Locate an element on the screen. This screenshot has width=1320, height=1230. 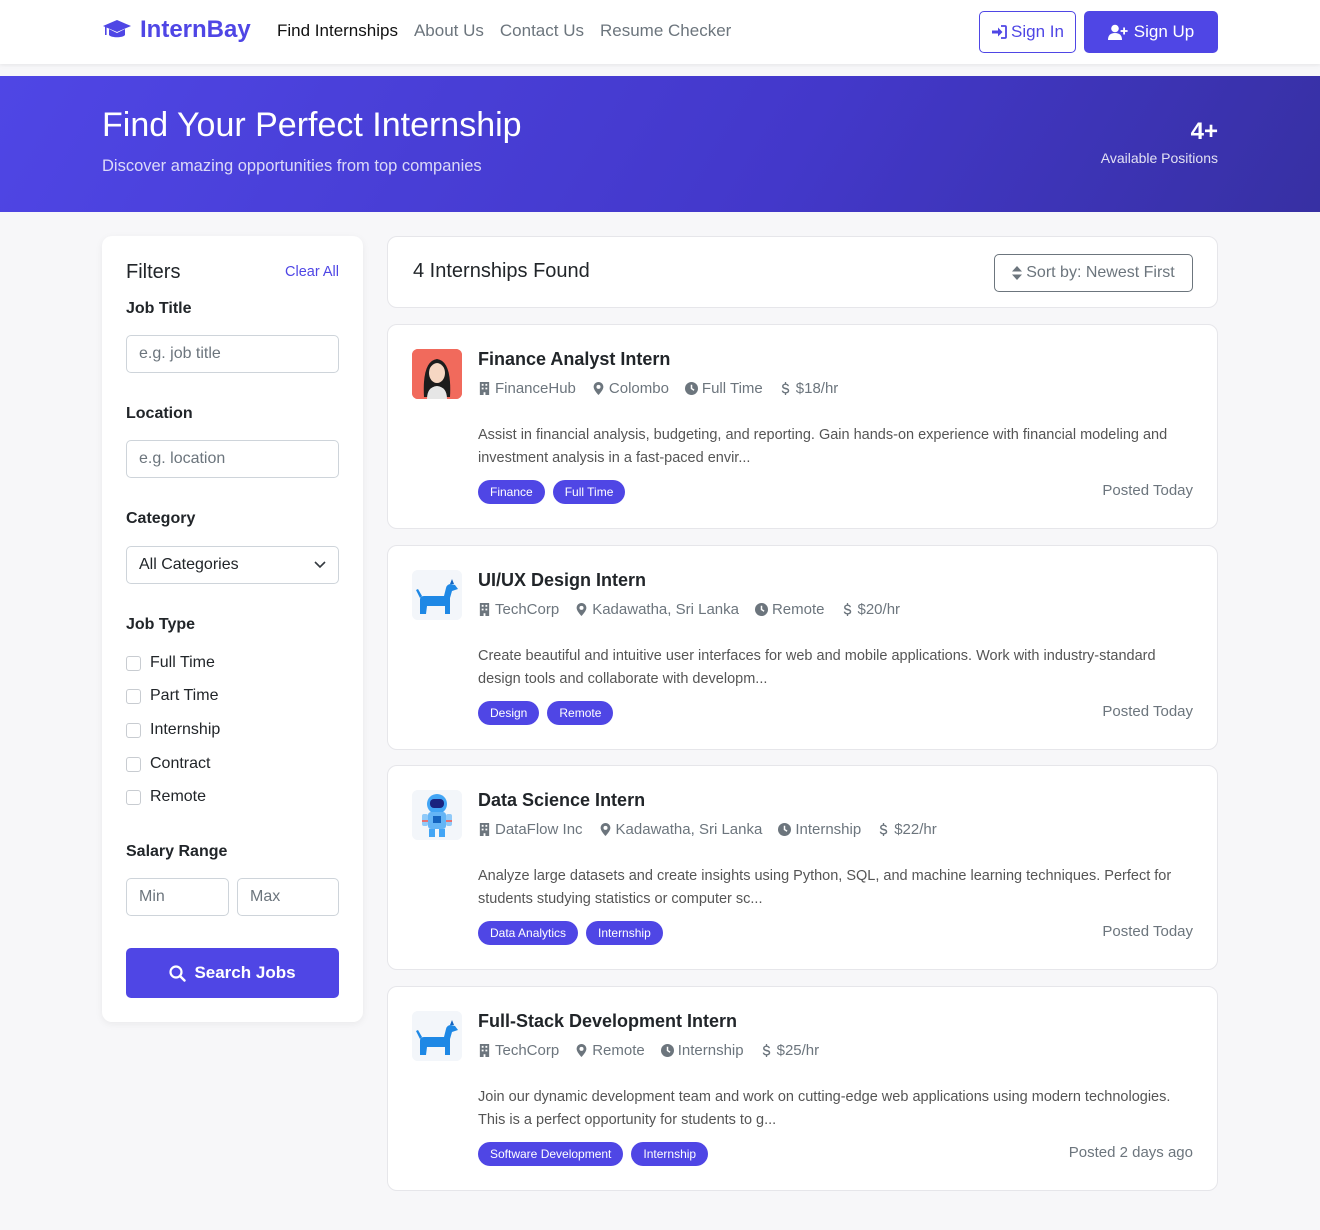
job-type: Remote is located at coordinates (798, 609).